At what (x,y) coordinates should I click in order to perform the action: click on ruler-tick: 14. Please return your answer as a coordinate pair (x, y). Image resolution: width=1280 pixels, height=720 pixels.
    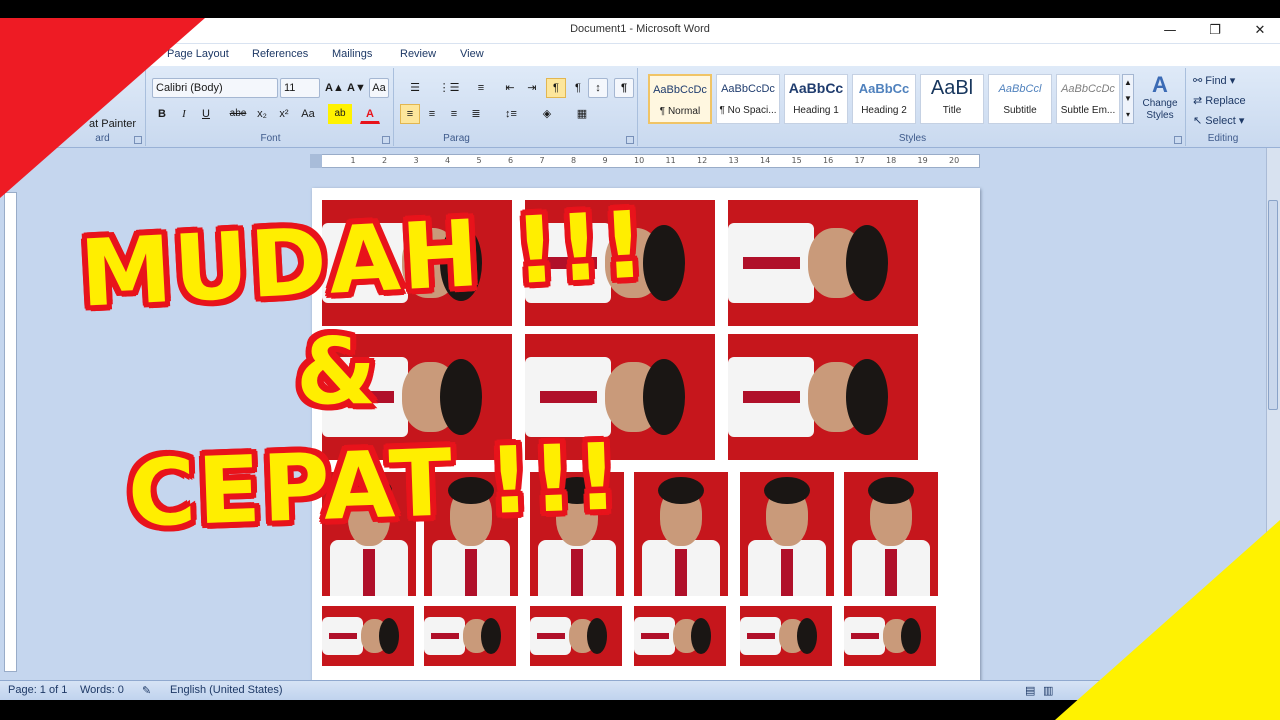
    Looking at the image, I should click on (765, 160).